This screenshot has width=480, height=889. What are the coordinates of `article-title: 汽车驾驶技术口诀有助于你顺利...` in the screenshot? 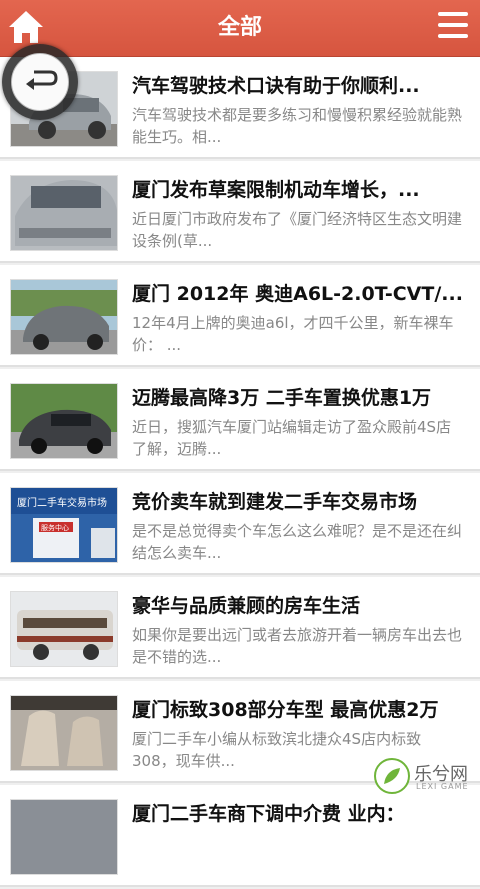 It's located at (276, 86).